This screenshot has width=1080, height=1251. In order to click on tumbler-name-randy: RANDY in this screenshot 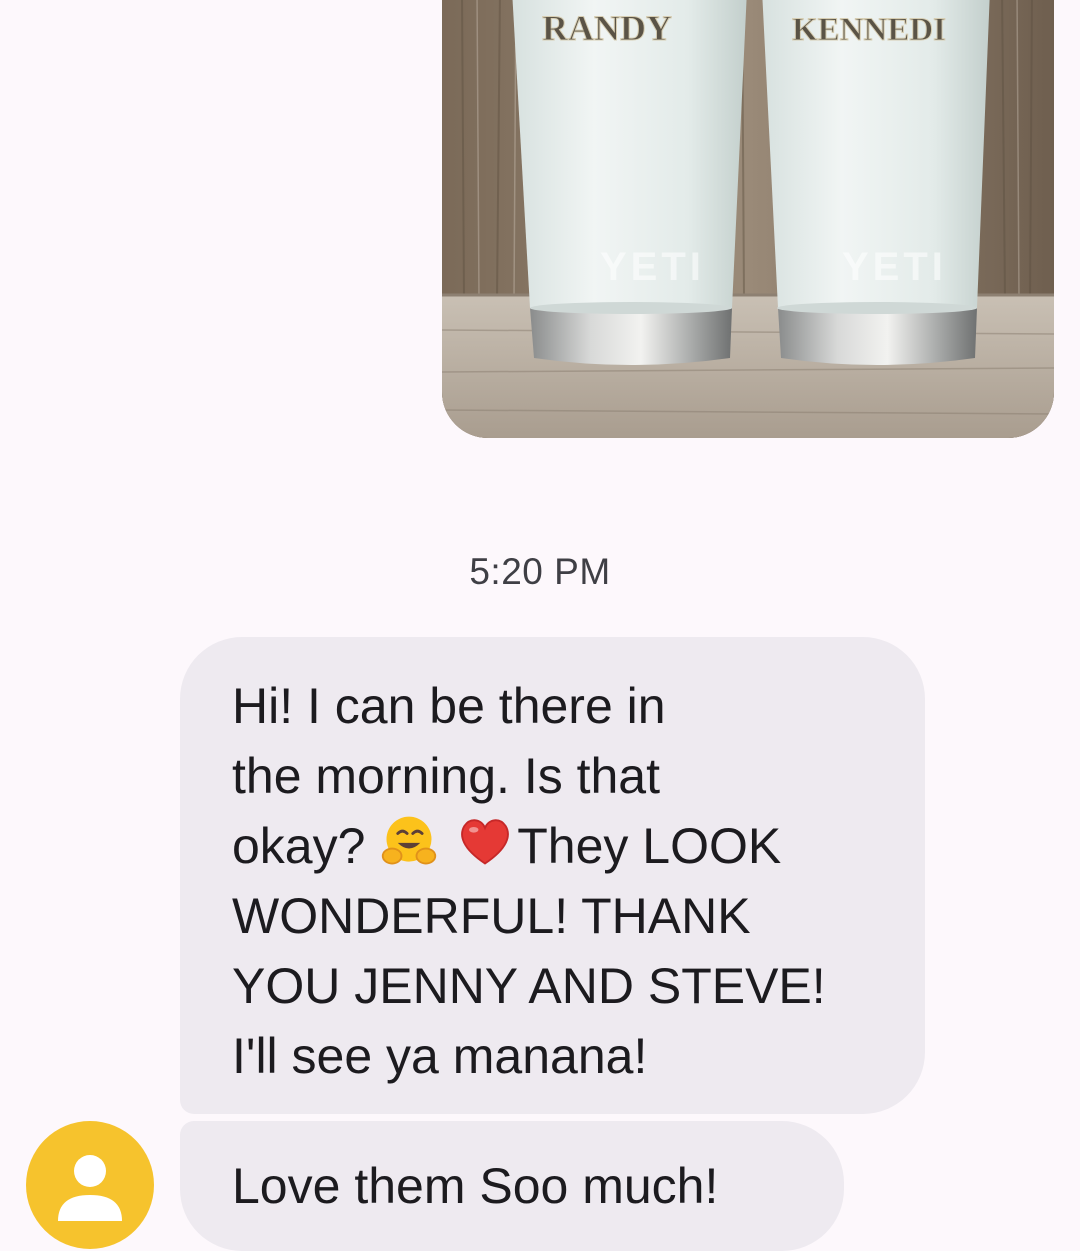, I will do `click(607, 28)`.